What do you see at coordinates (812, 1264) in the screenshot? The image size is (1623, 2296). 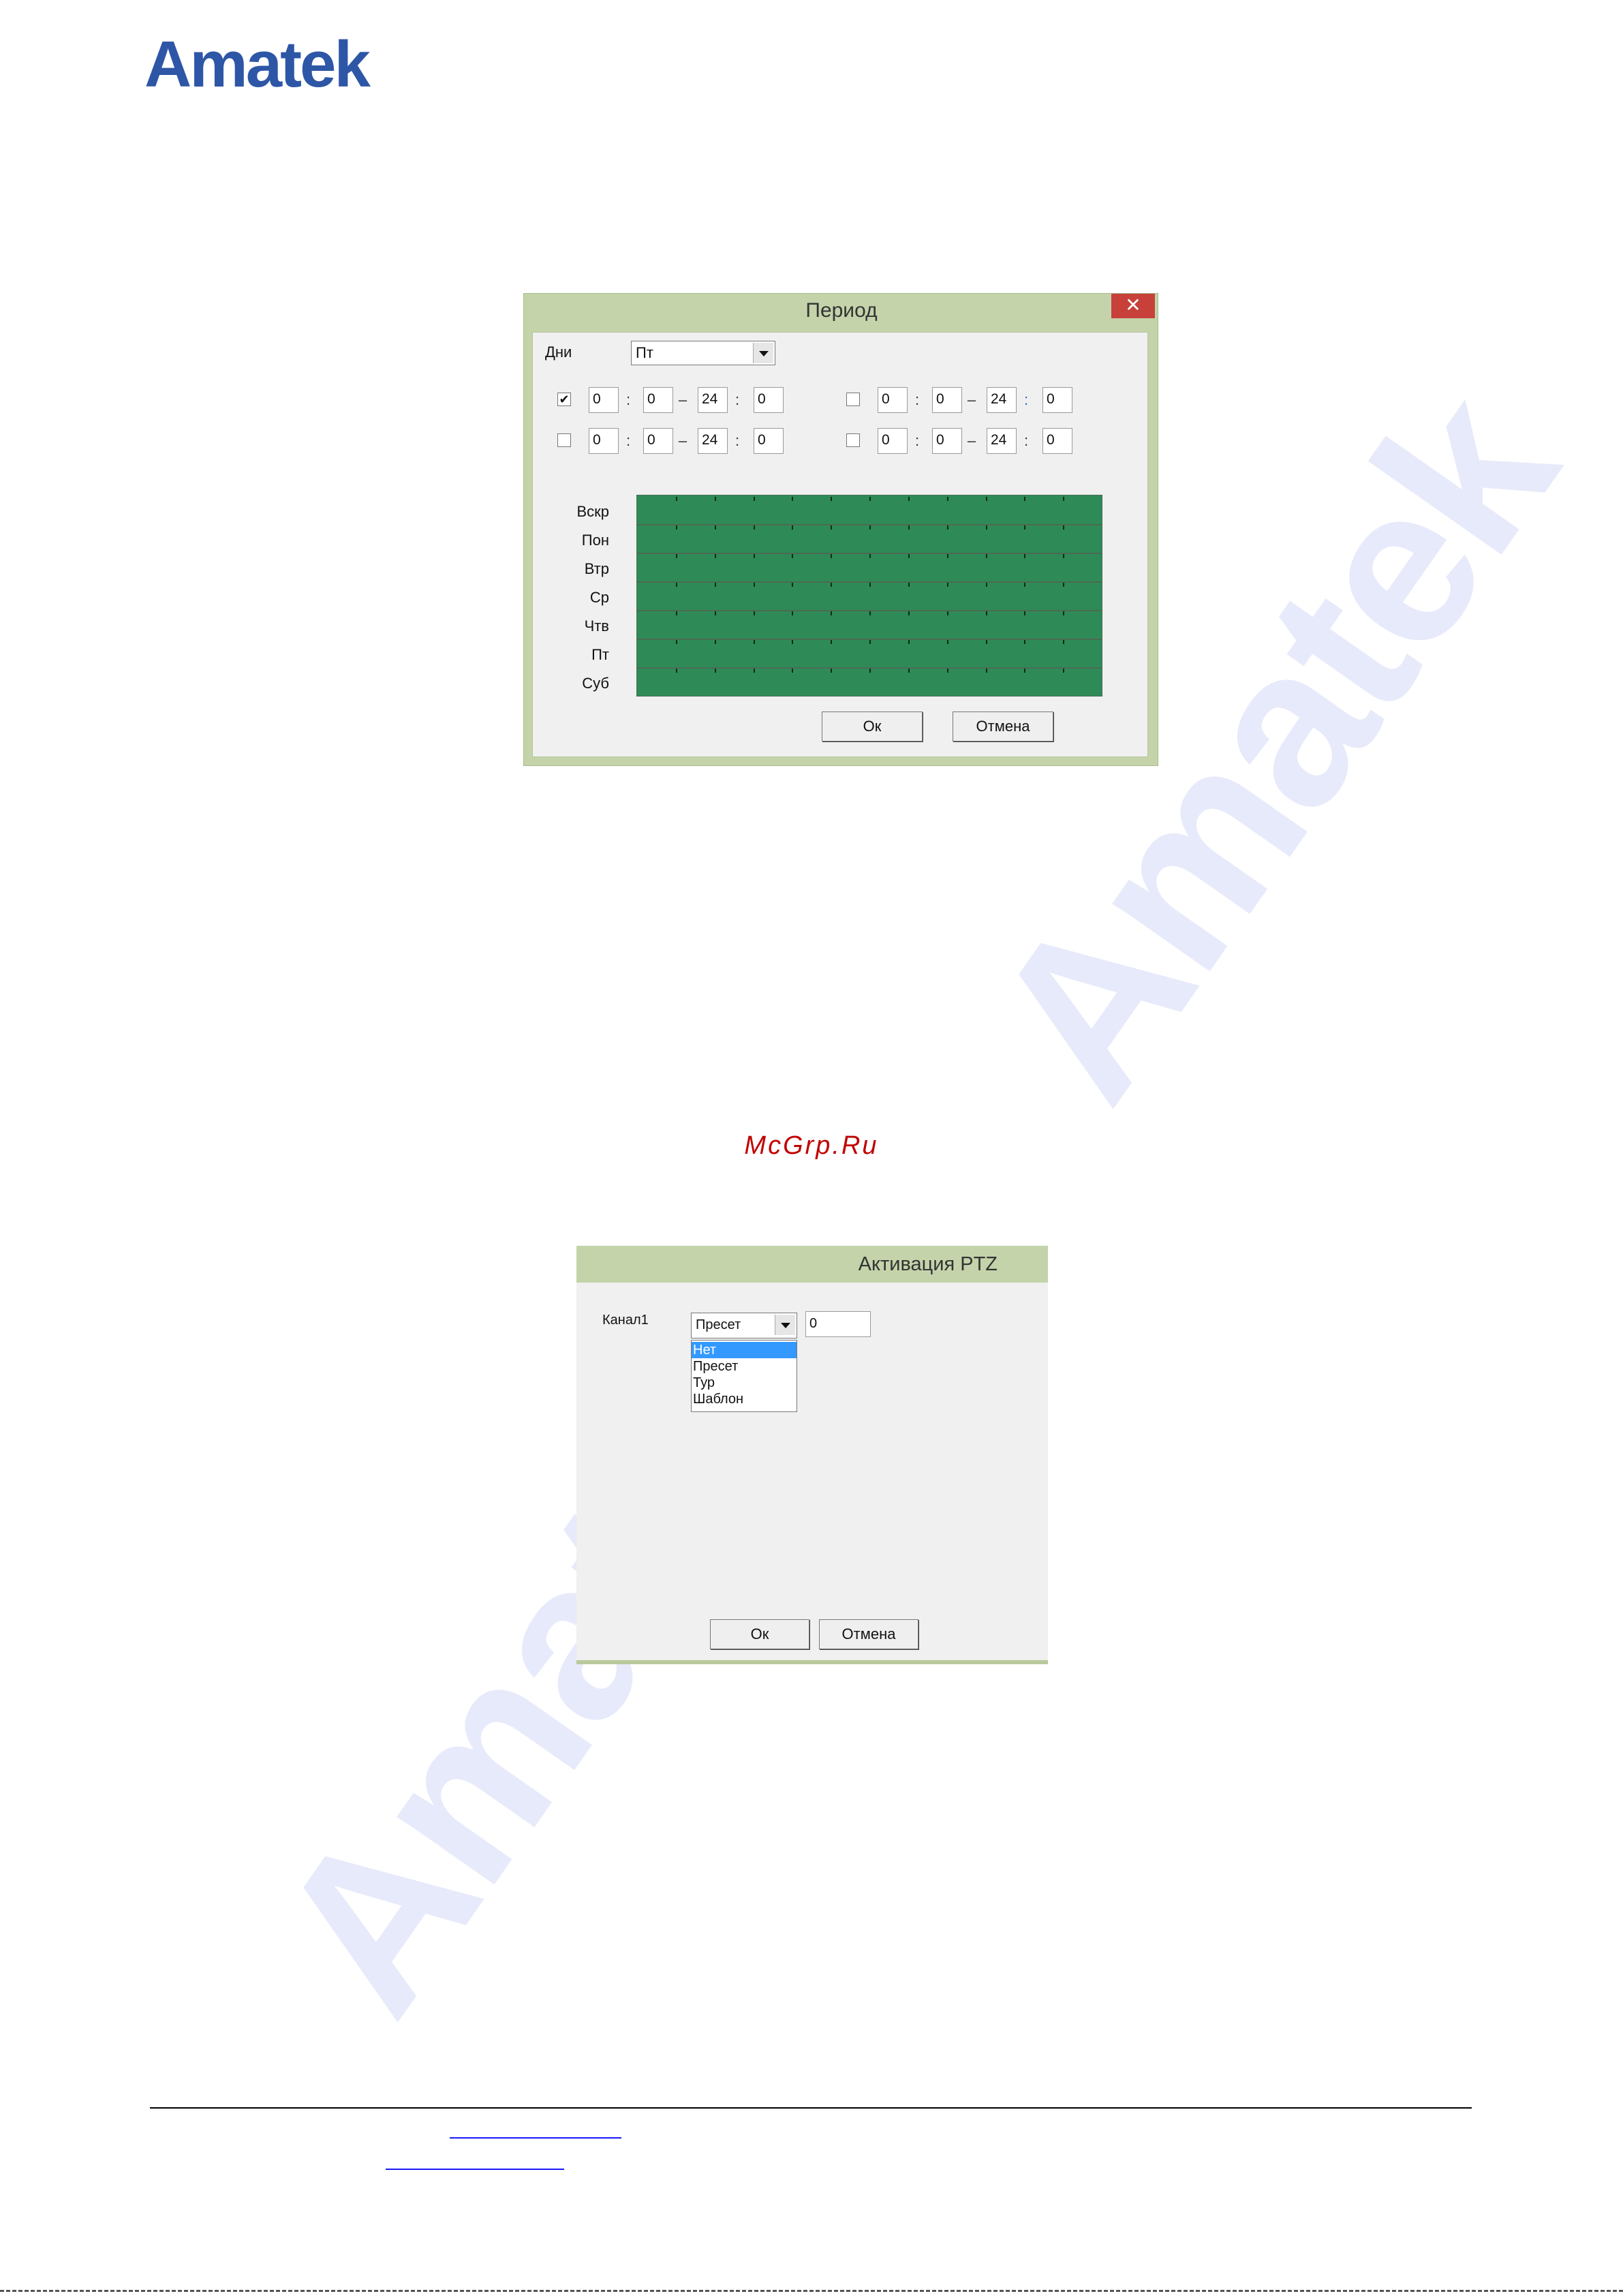 I see `dialog-title-bar: Активация PTZ` at bounding box center [812, 1264].